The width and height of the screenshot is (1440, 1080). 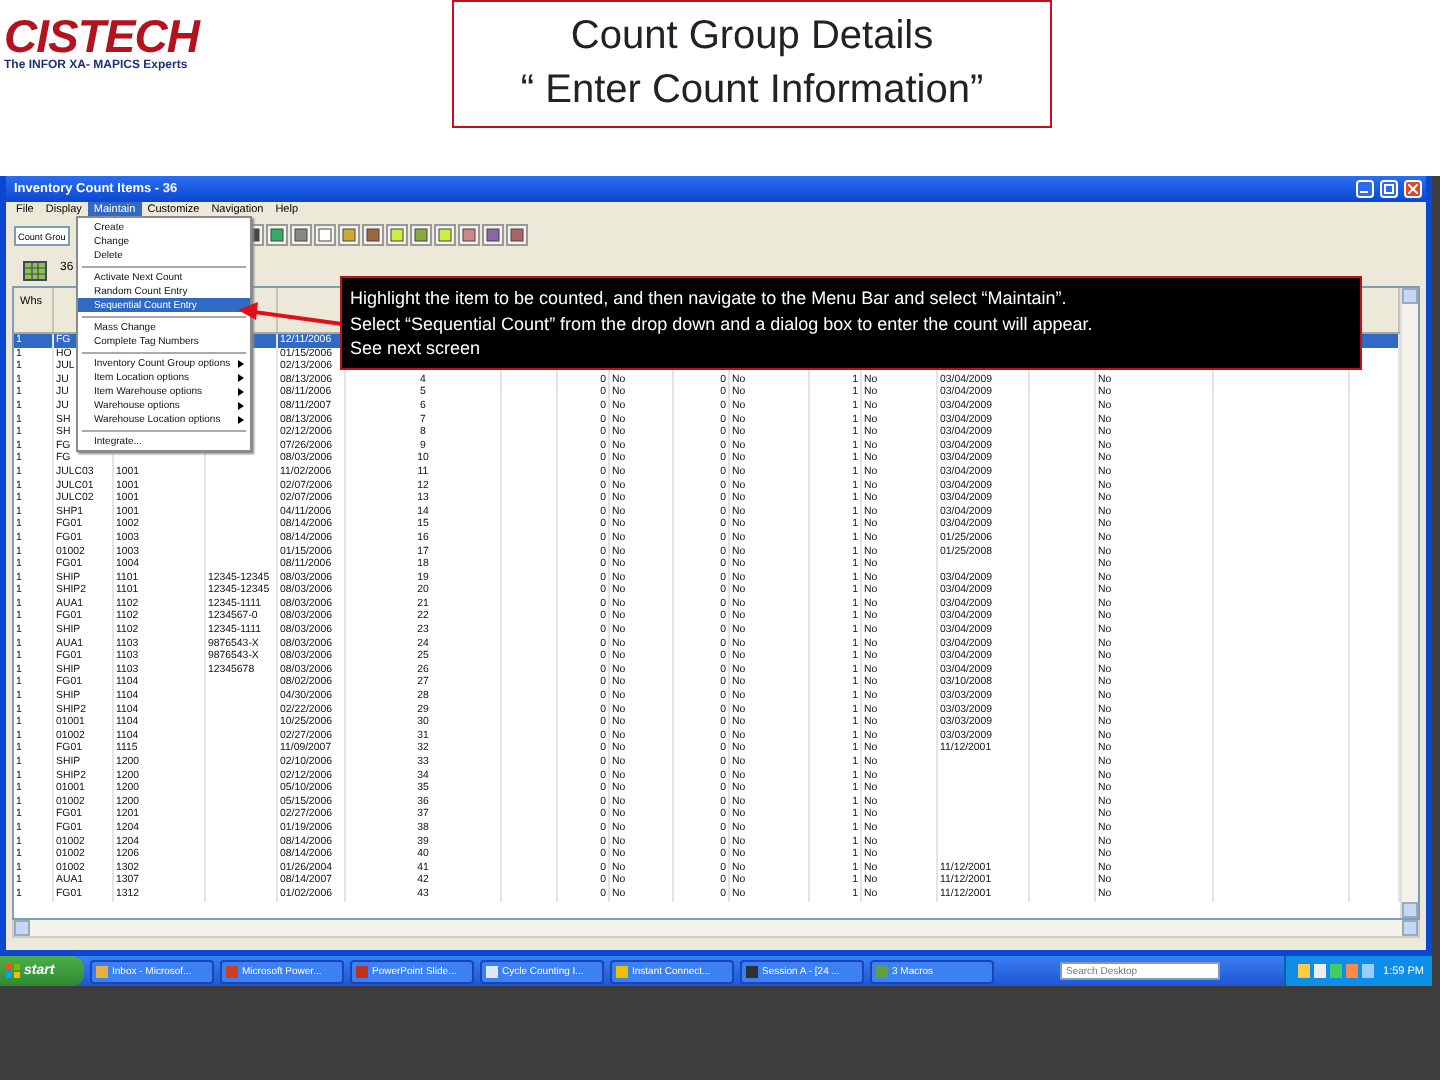 I want to click on minimize-button, so click(x=1365, y=189).